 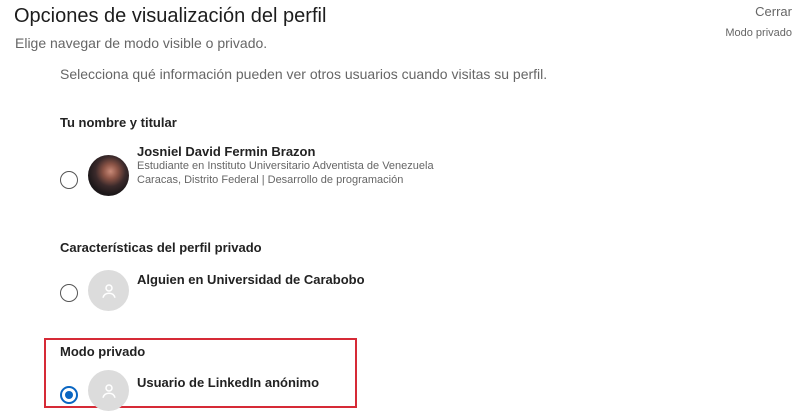 I want to click on page-title: Opciones de visualización del perfil, so click(x=170, y=16).